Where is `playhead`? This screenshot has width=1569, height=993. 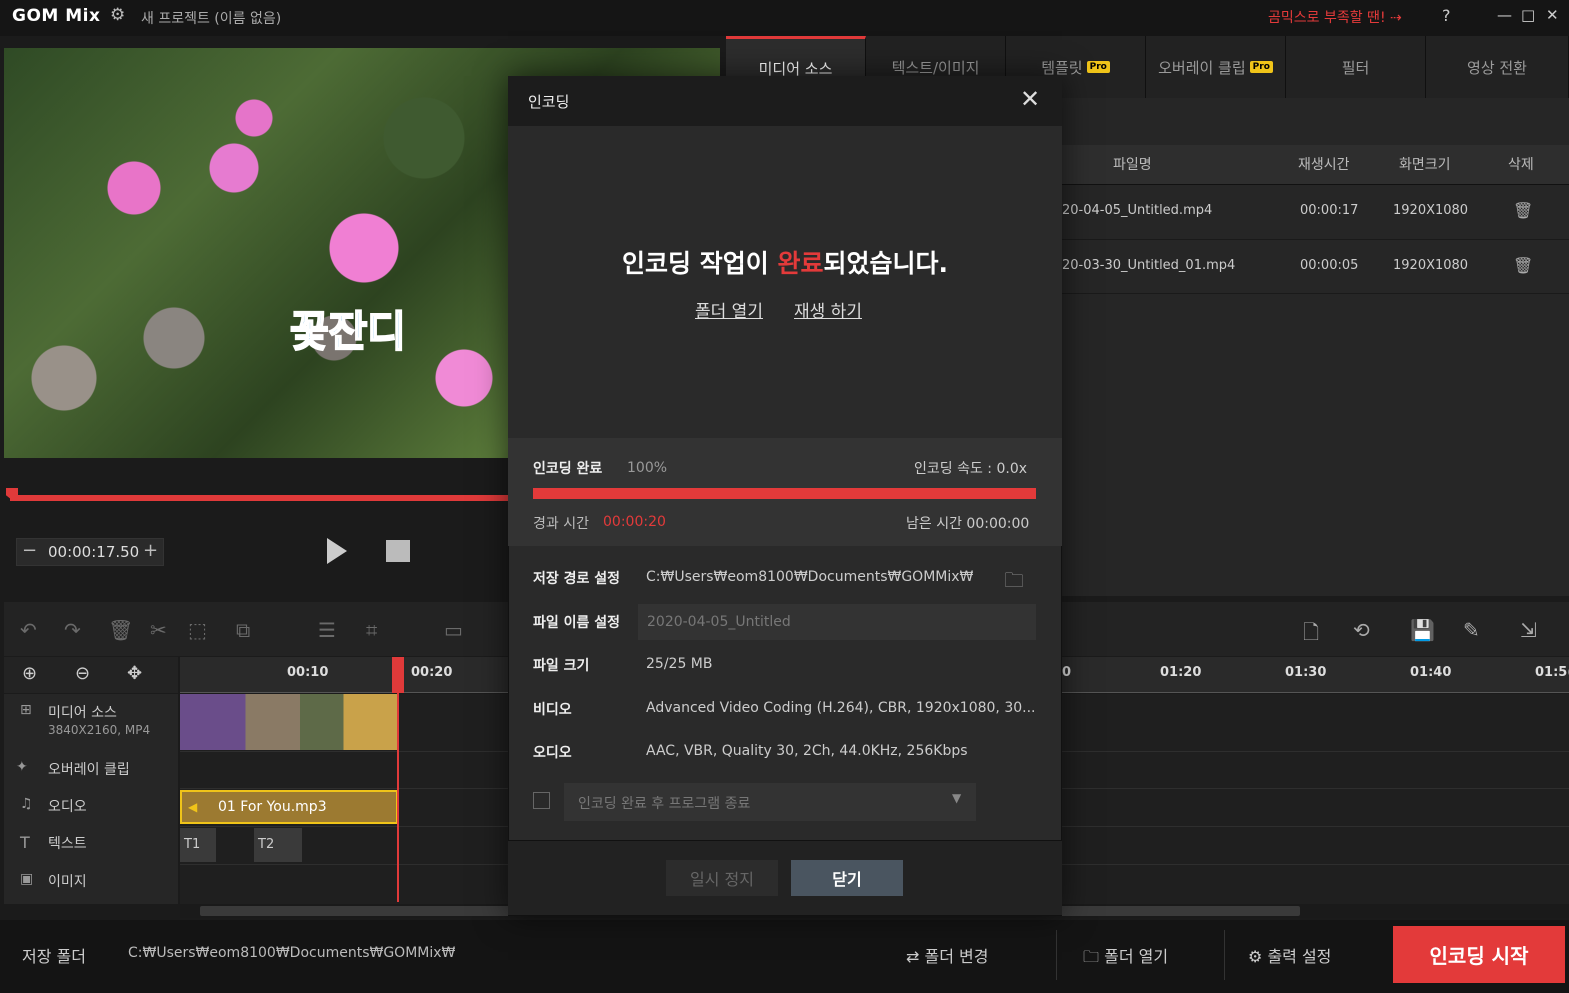
playhead is located at coordinates (398, 779).